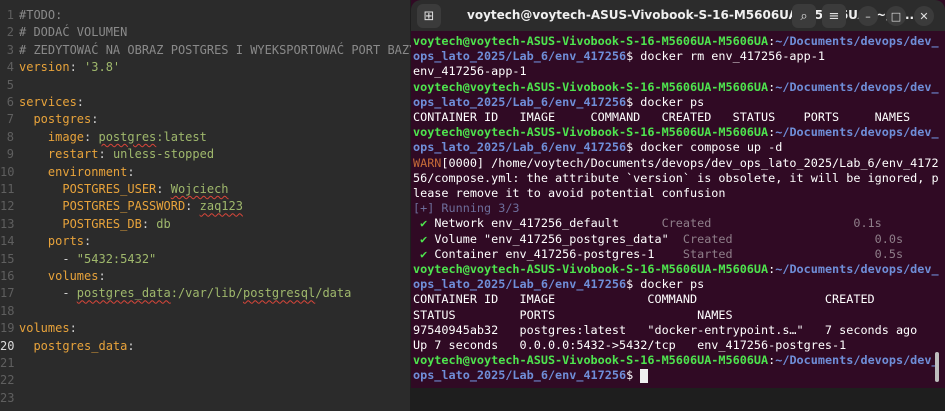 This screenshot has width=945, height=411. Describe the element at coordinates (924, 16) in the screenshot. I see `close-button: ✕` at that location.